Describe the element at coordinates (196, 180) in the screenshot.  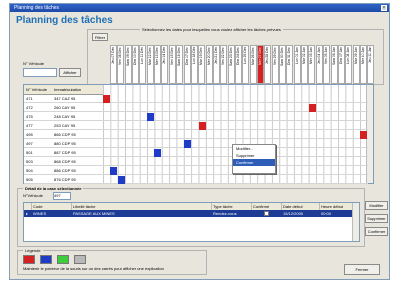
I see `grid-row: 505 876 CDP 95` at that location.